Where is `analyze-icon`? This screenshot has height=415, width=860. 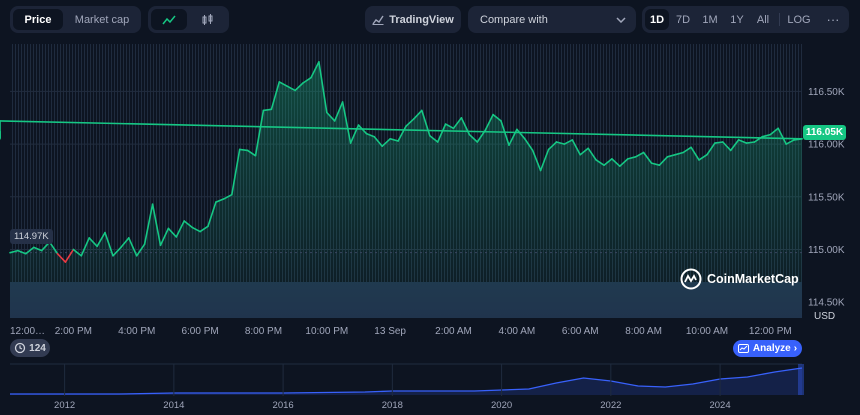 analyze-icon is located at coordinates (743, 348).